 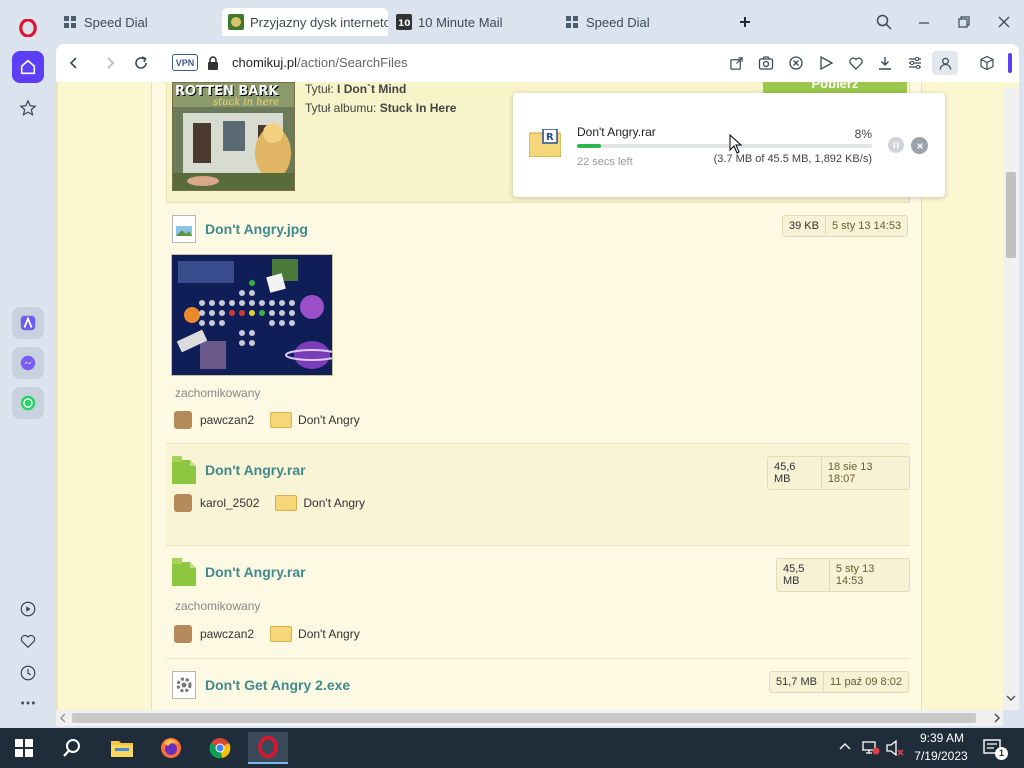 What do you see at coordinates (1011, 215) in the screenshot?
I see `vertical-scroll-thumb` at bounding box center [1011, 215].